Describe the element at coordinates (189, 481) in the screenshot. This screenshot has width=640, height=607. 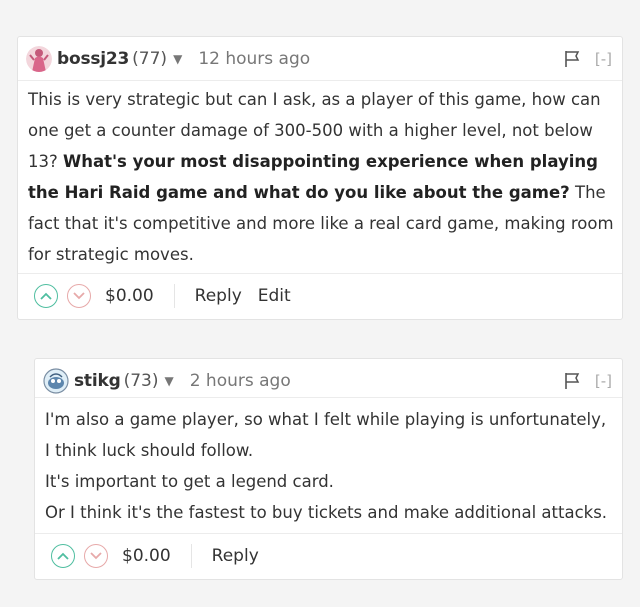
I see `comment-paragraph: It's important to get a legend card.` at that location.